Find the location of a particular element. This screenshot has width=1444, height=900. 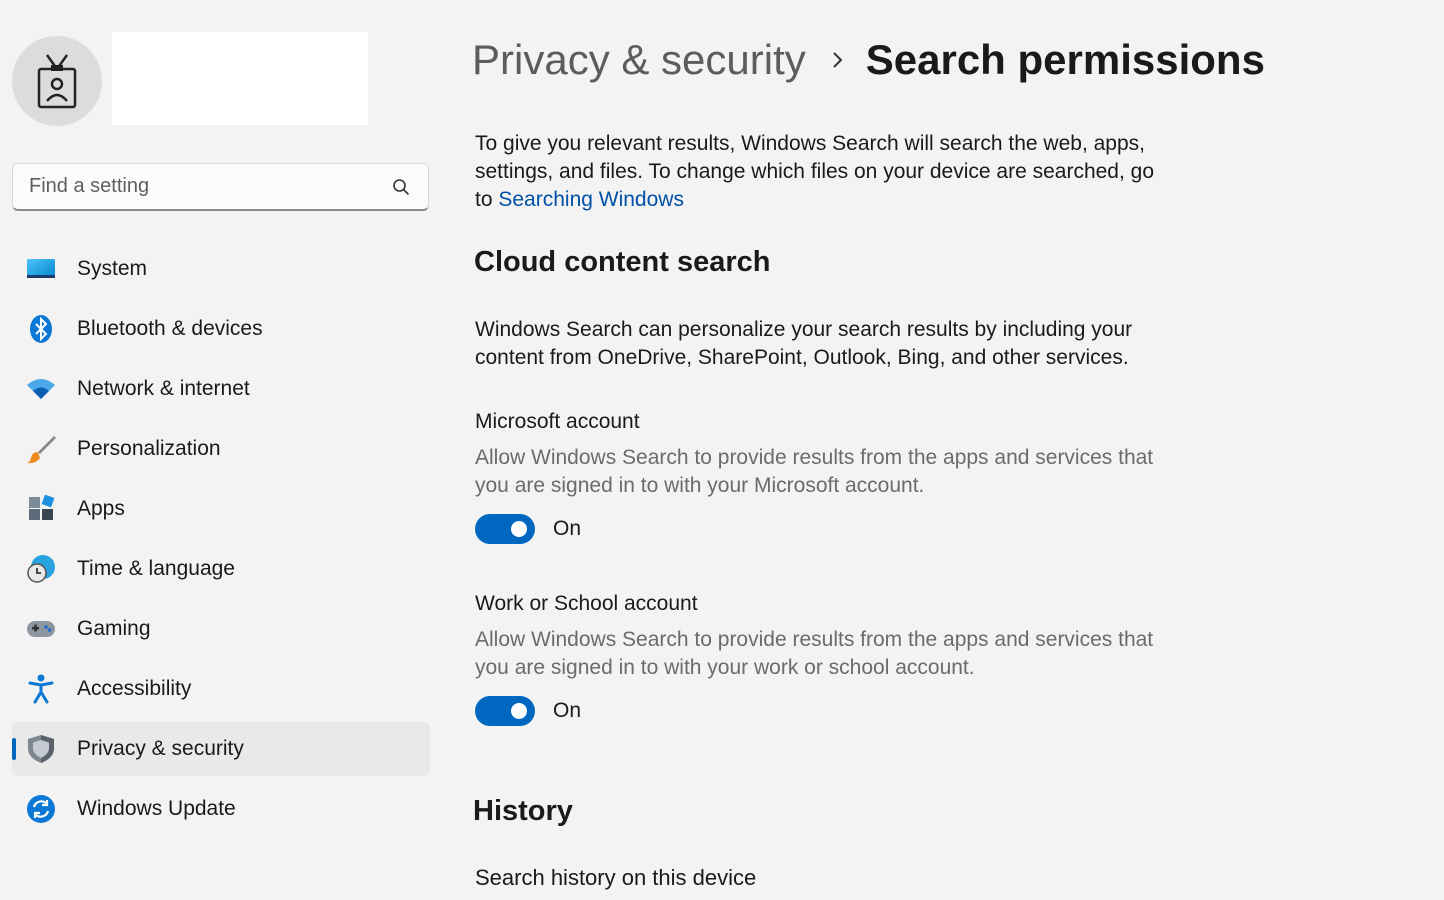

sidebar-item-network: Network & internet is located at coordinates (221, 389).